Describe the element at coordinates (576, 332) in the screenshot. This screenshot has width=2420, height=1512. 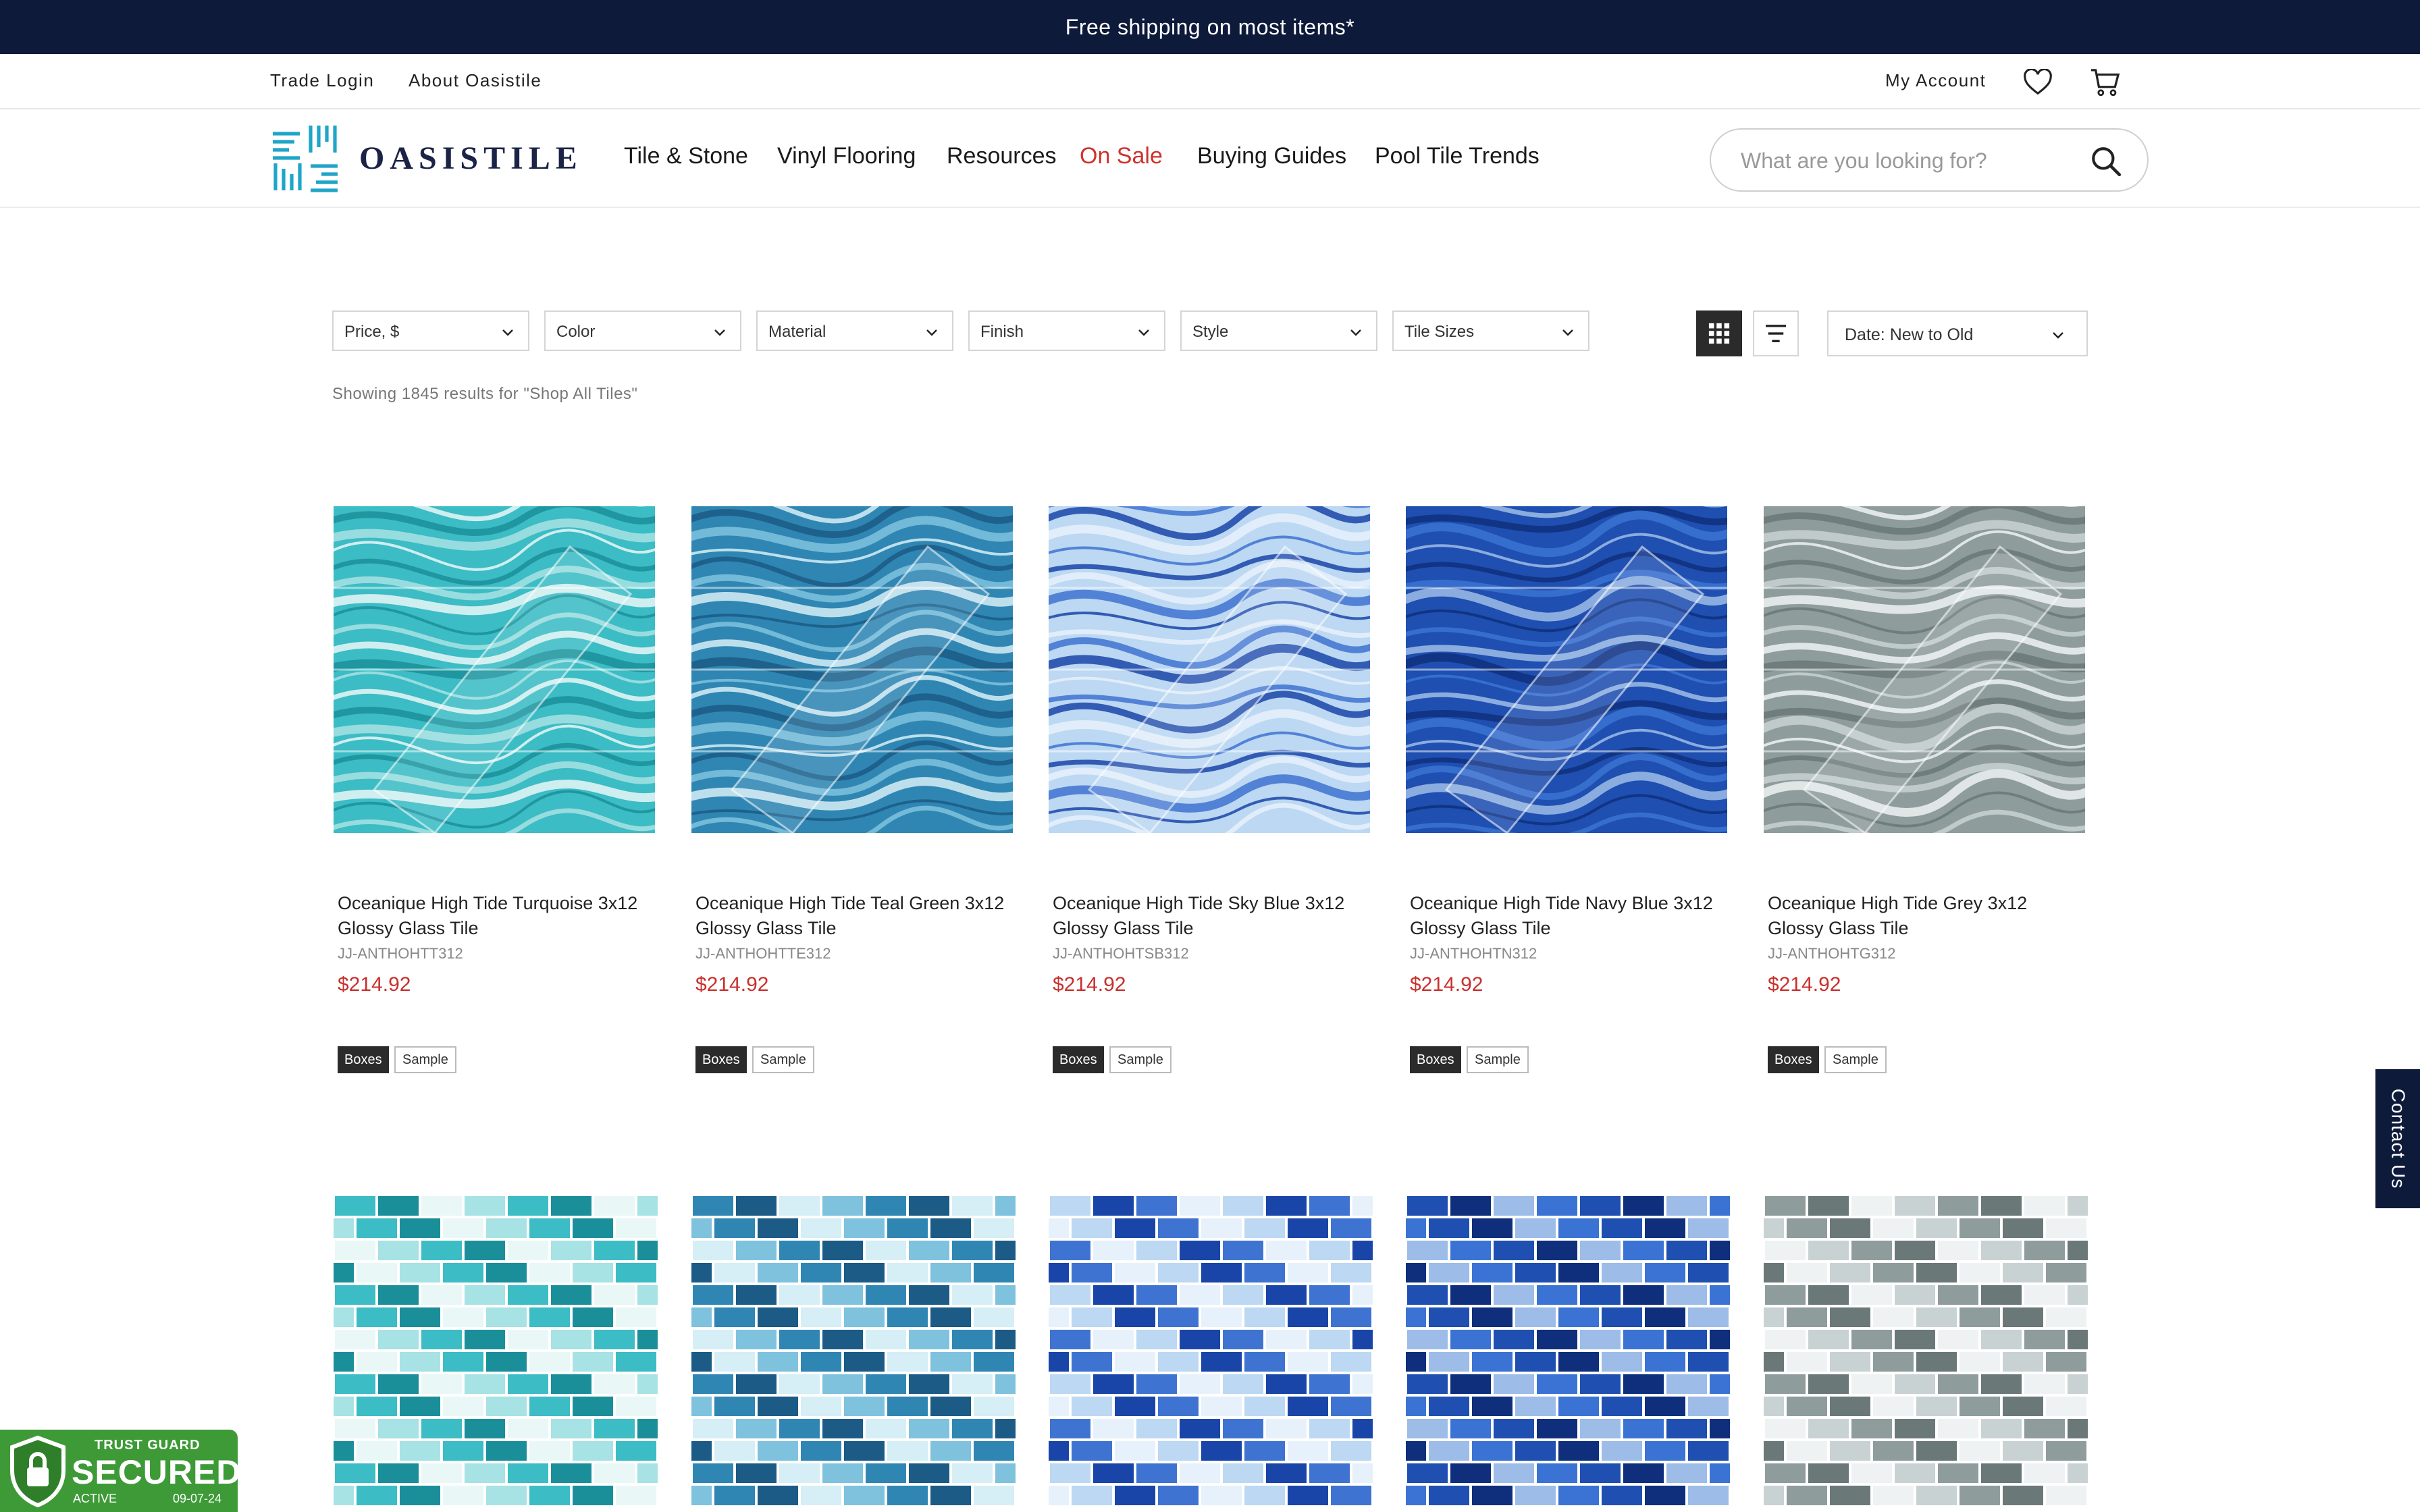
I see `filter-label: Color` at that location.